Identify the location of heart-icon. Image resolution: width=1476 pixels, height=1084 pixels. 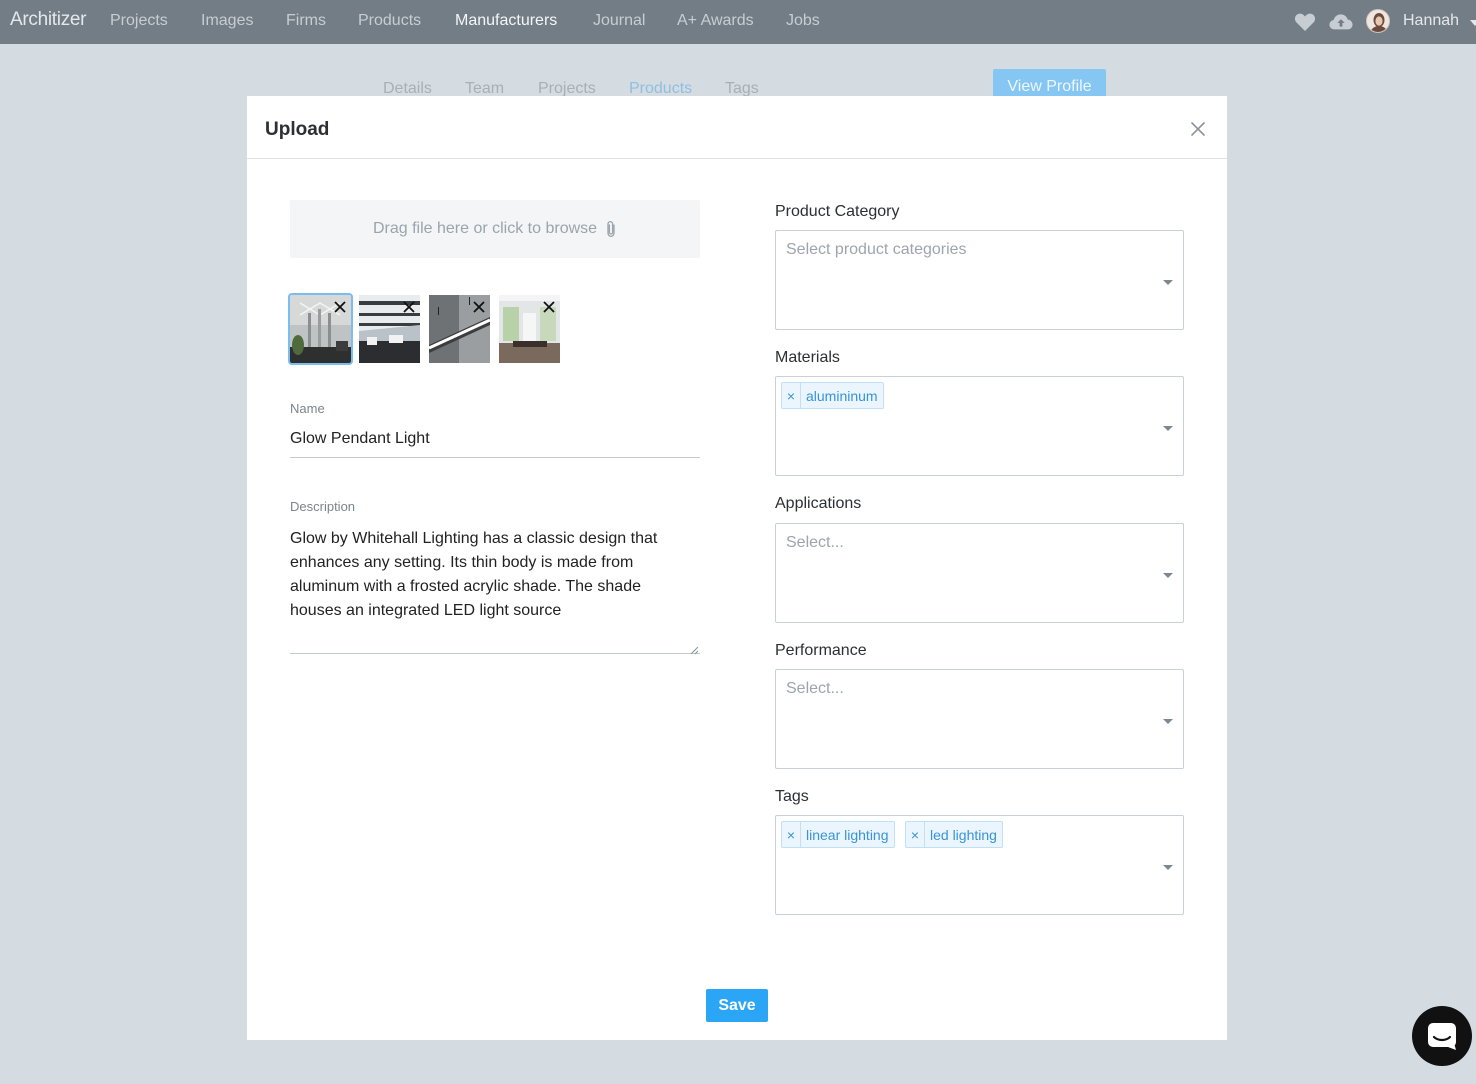
(1305, 22).